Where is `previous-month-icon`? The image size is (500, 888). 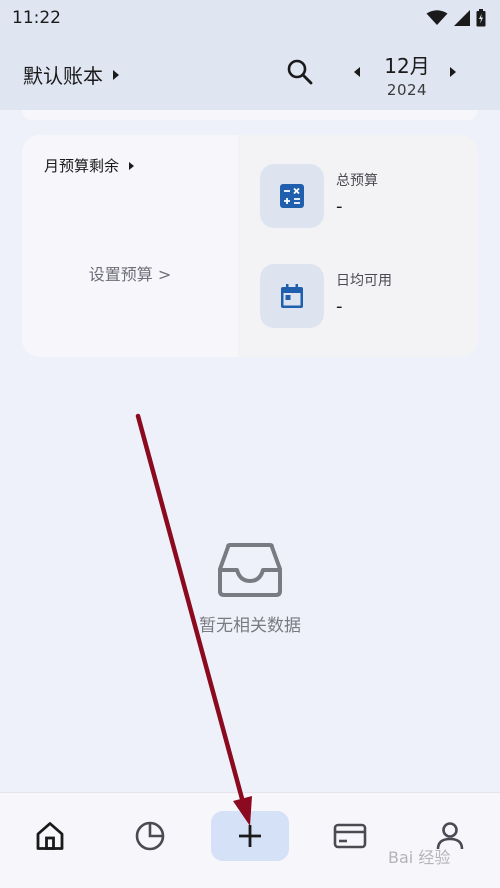 previous-month-icon is located at coordinates (357, 72).